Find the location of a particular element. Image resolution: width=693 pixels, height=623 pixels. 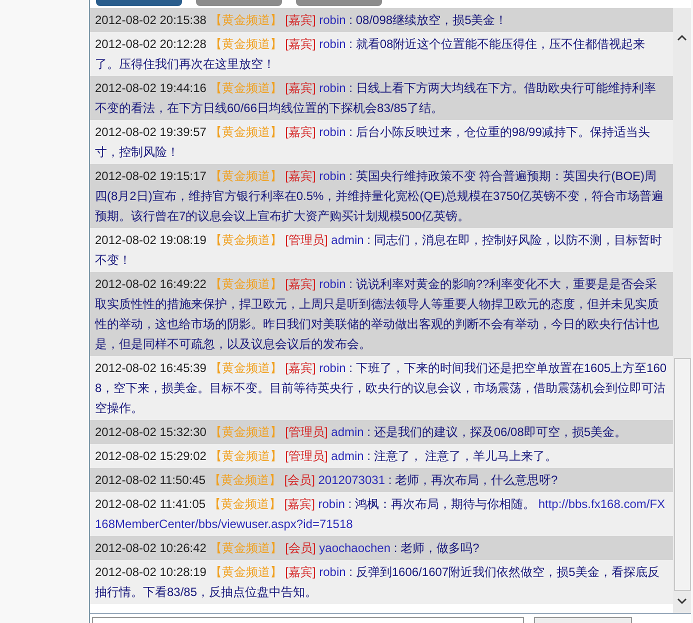

chat-message: 2012-08-02 20:15:38 【黄金频道】 [嘉宾] robin : 08/098继续放空，损5美金！ is located at coordinates (301, 20).